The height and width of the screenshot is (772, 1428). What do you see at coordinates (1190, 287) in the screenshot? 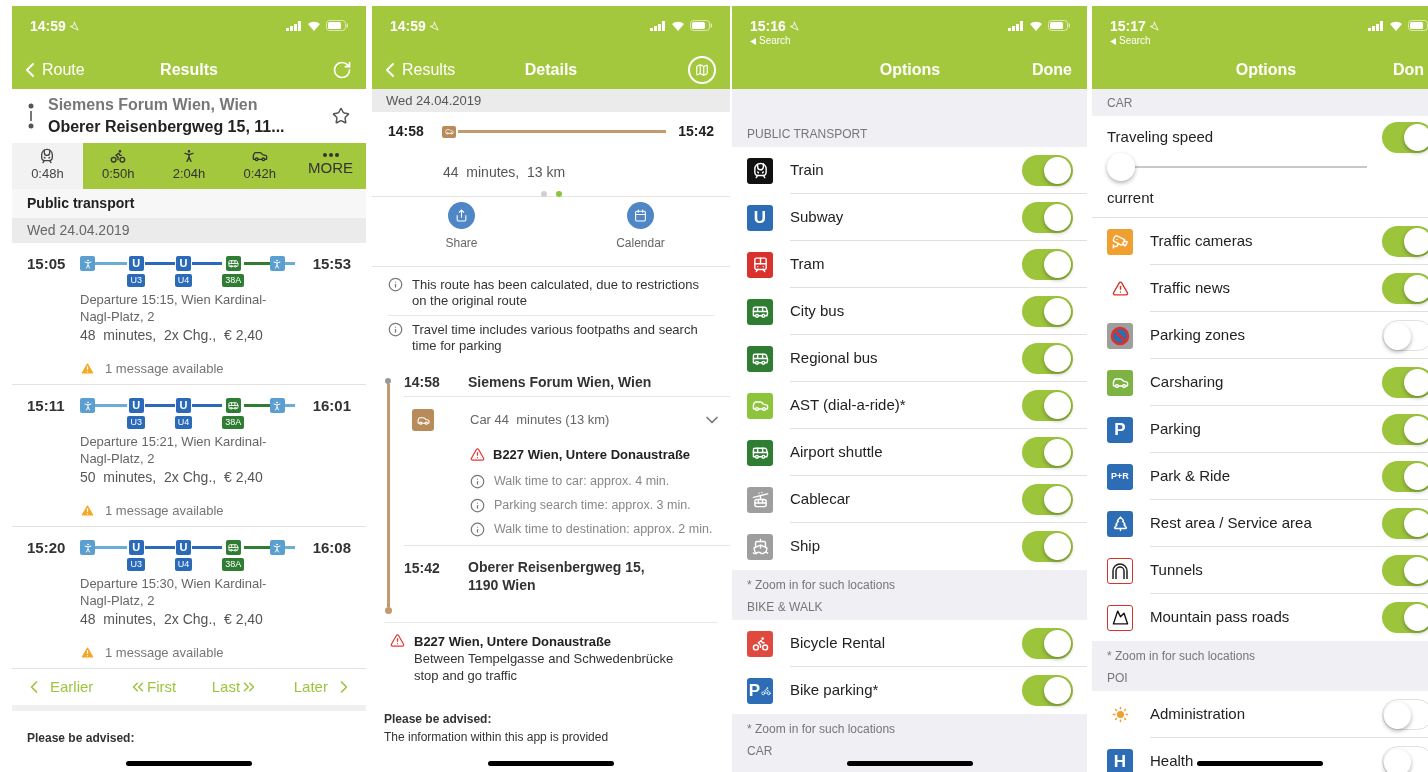
I see `option-label: Traffic news` at bounding box center [1190, 287].